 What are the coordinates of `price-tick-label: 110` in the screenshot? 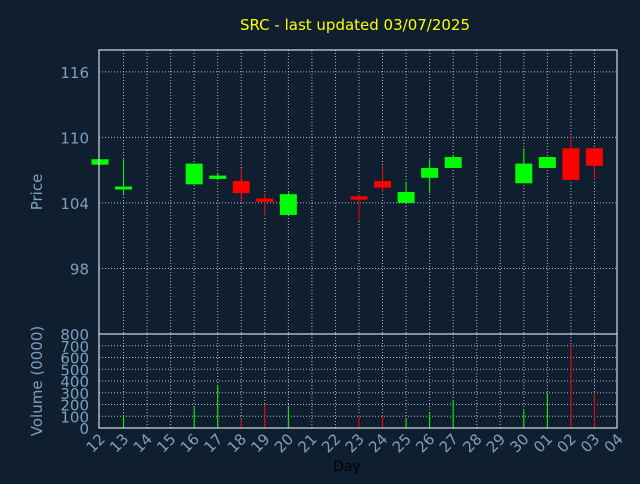 It's located at (74, 138).